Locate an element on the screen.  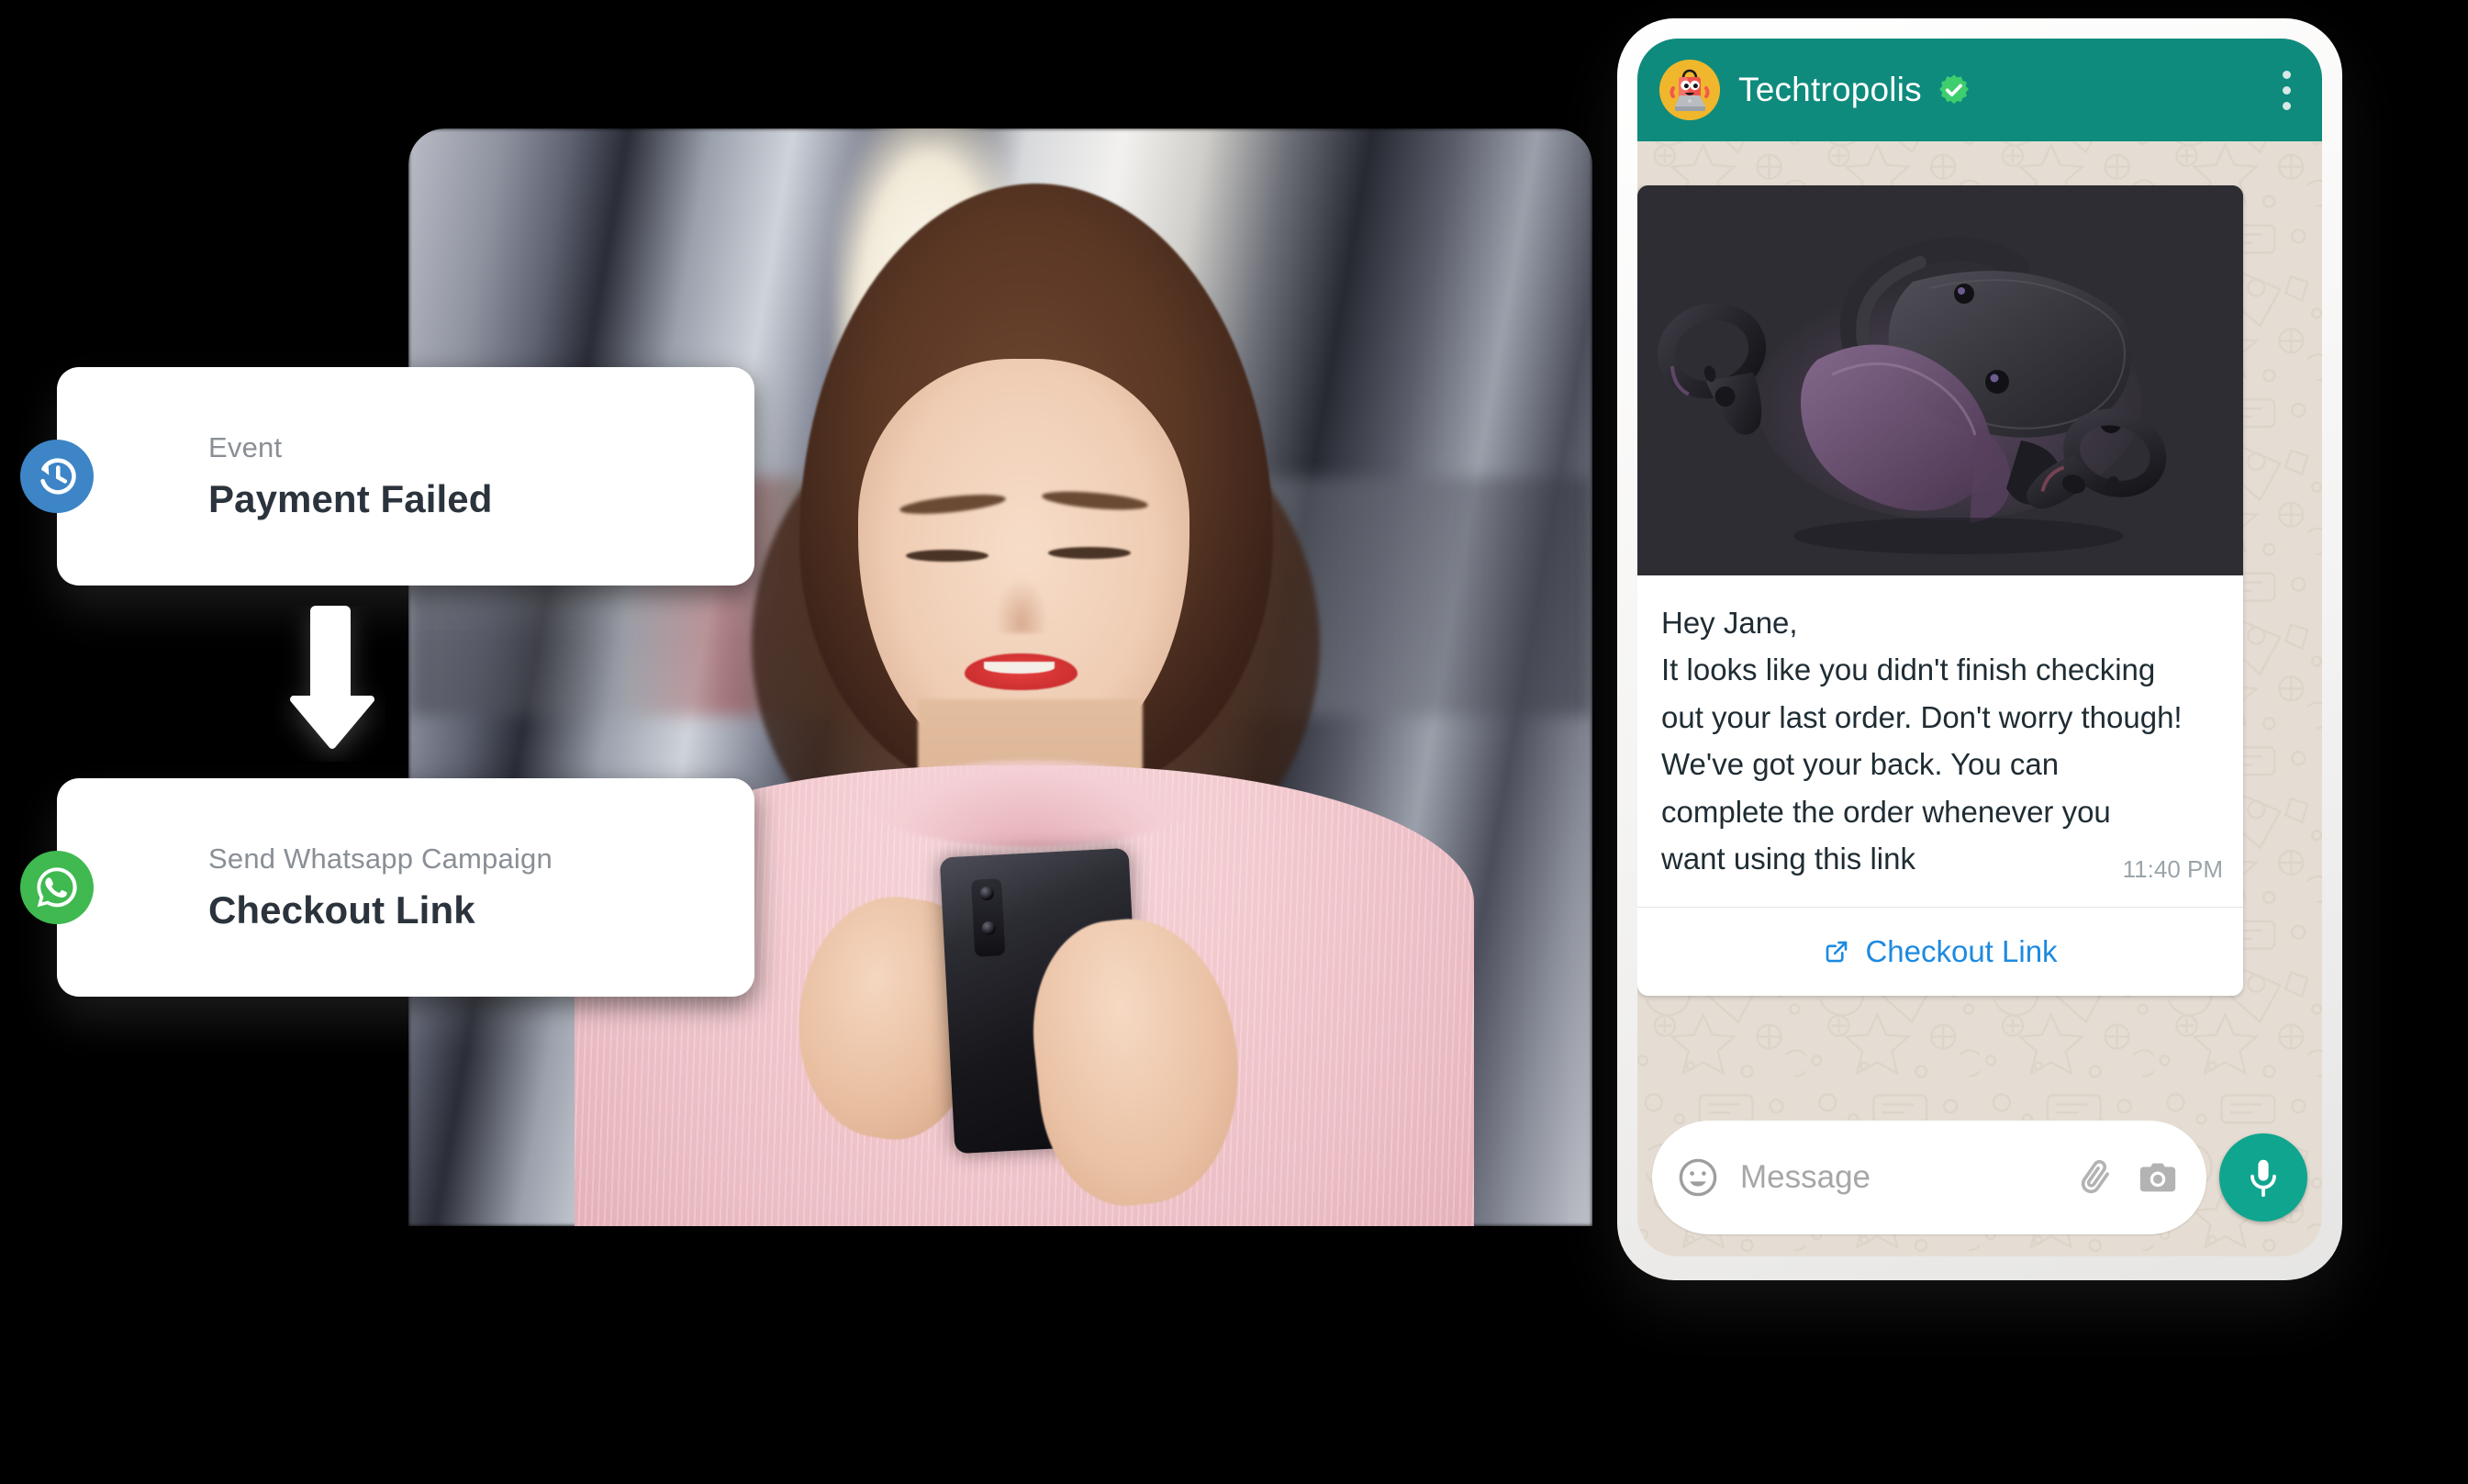
message-line: It looks like you didn't finish checking is located at coordinates (1908, 670).